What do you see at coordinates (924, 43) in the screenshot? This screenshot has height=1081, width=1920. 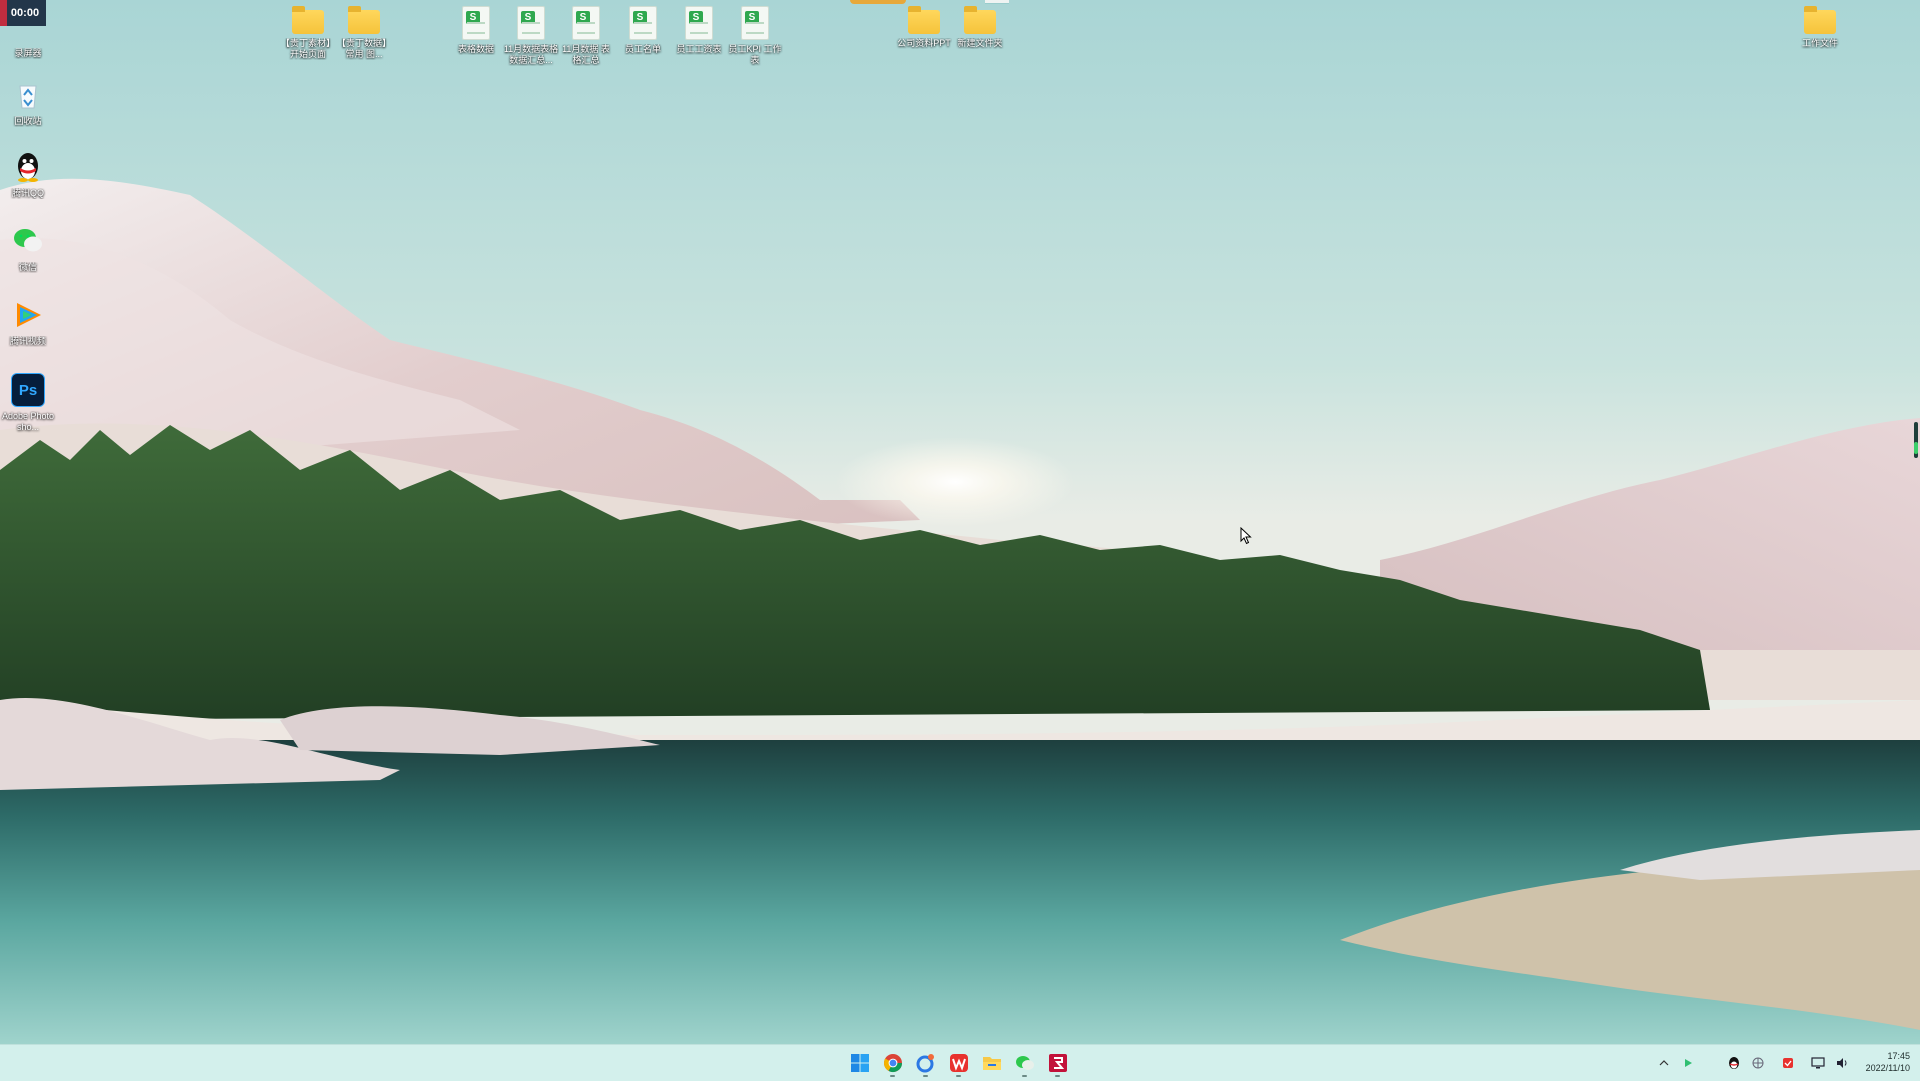 I see `desktop-icon-label: 公司资料PPT` at bounding box center [924, 43].